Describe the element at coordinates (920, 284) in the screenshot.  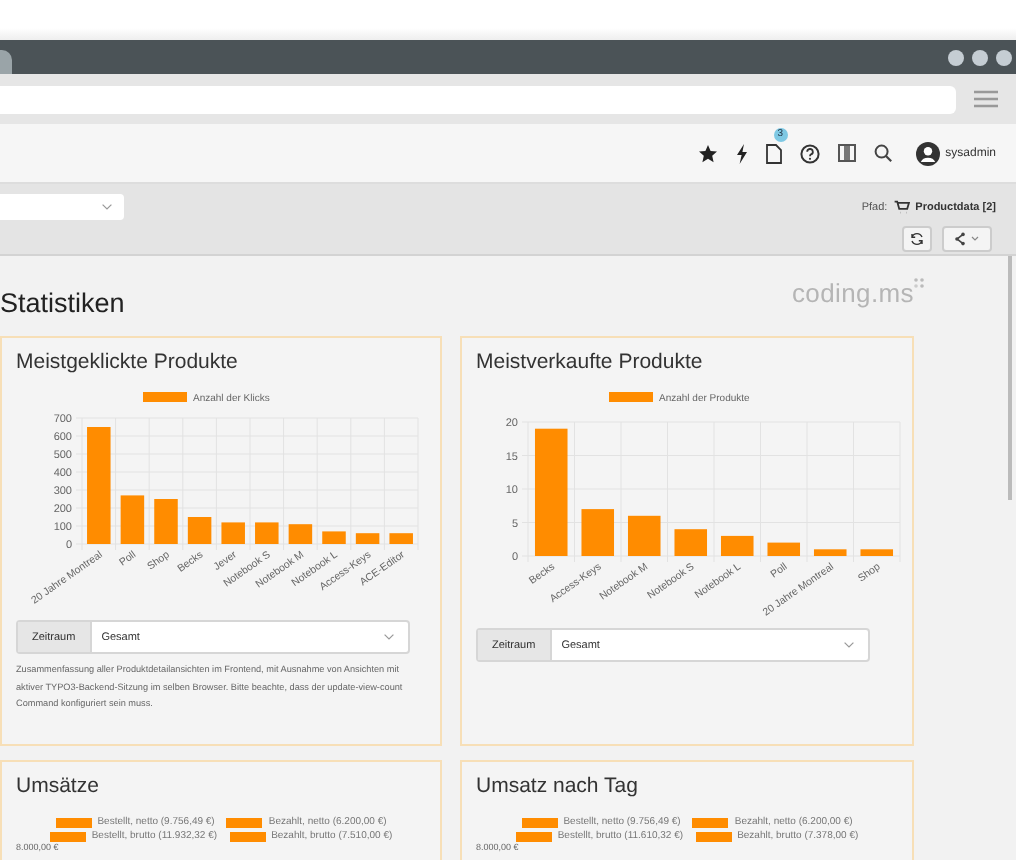
I see `logo-icon` at that location.